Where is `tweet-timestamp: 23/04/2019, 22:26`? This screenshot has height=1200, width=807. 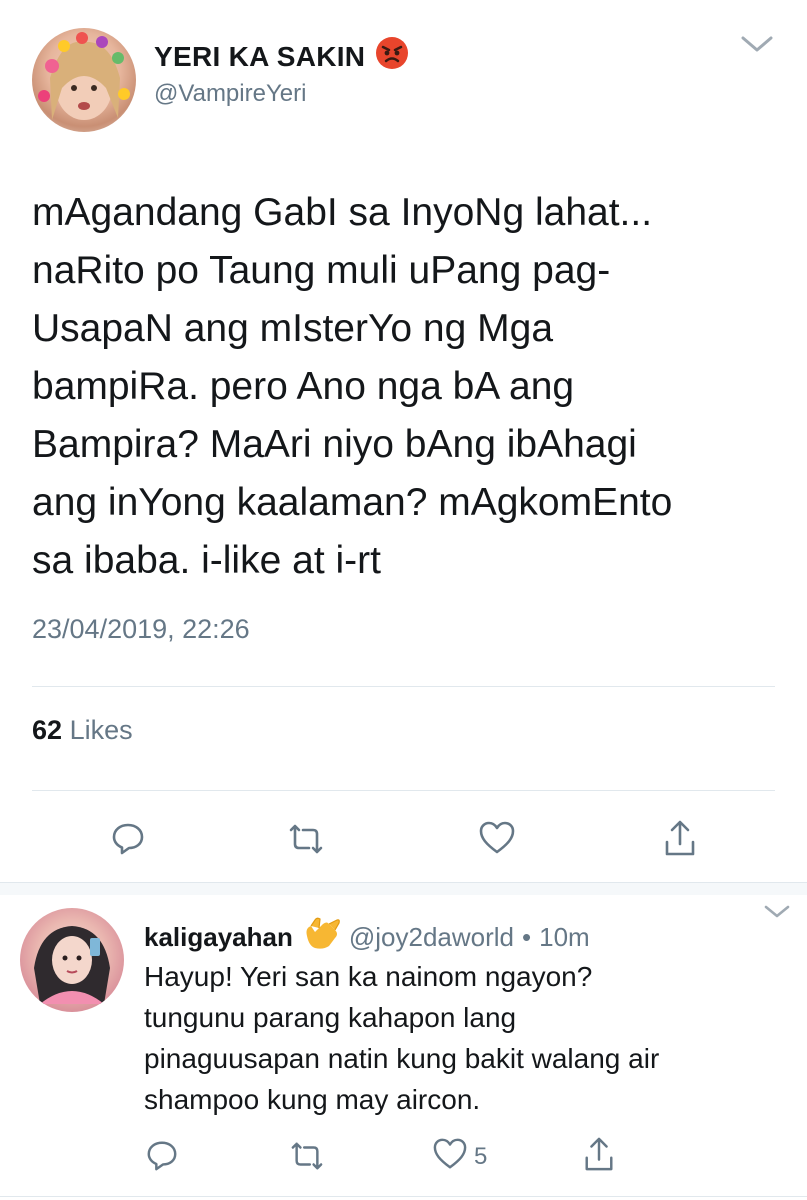
tweet-timestamp: 23/04/2019, 22:26 is located at coordinates (141, 629).